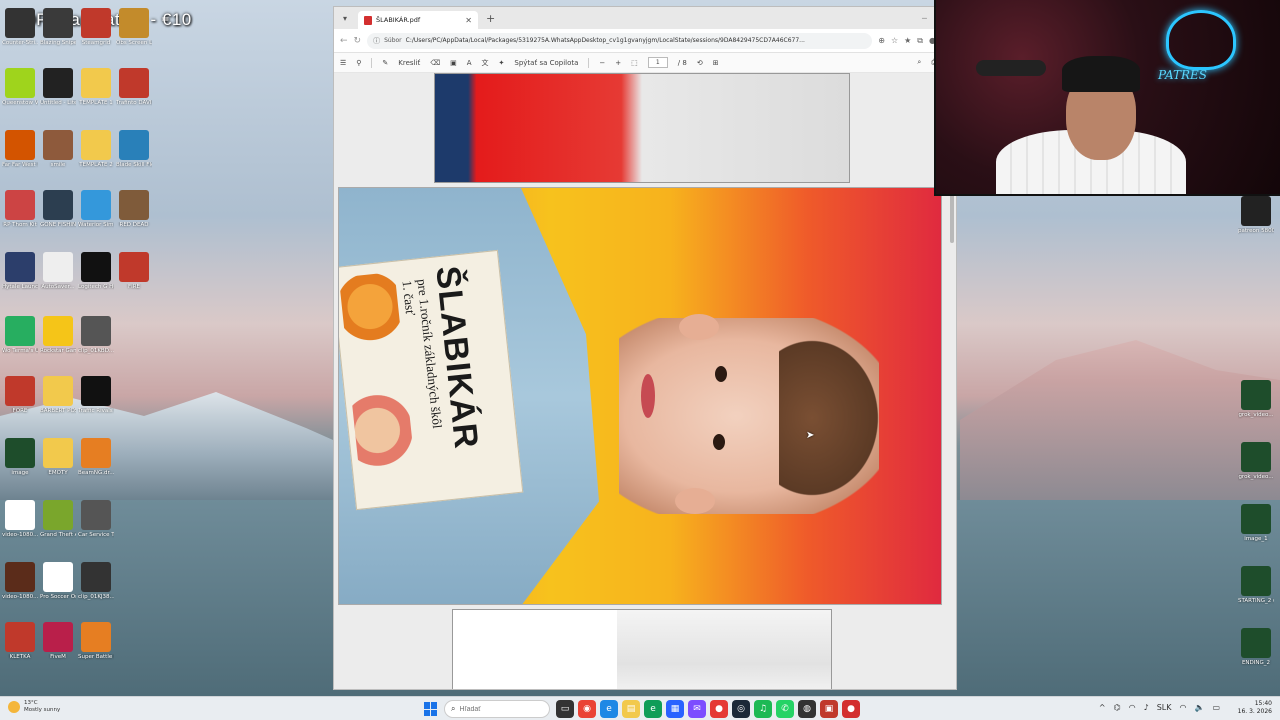 This screenshot has height=720, width=1280. I want to click on favorites-icon: ★, so click(907, 41).